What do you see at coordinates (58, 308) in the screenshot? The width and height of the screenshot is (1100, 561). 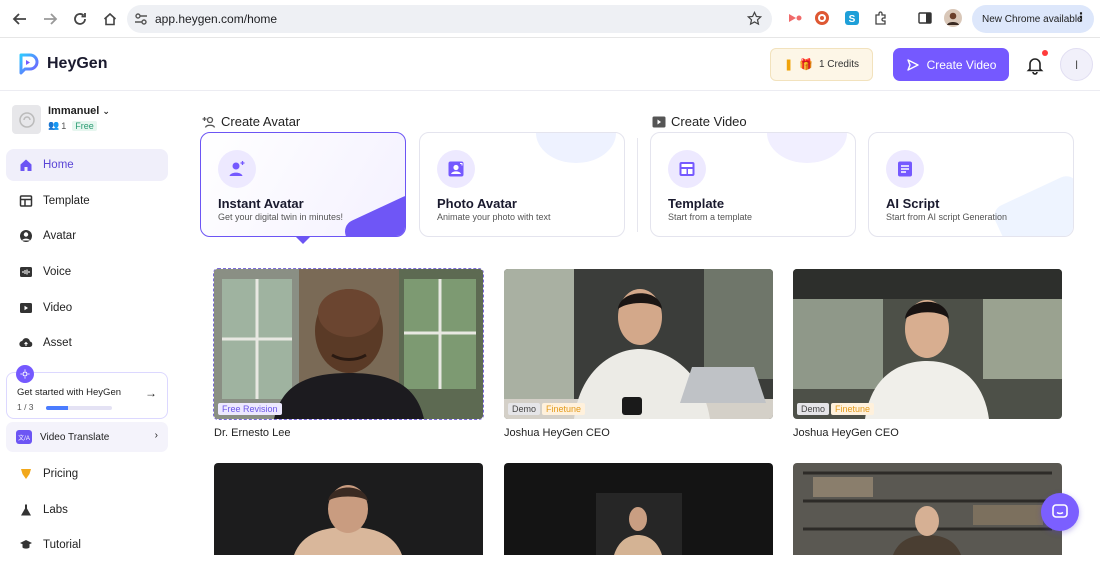 I see `sidebar-item-label: Video` at bounding box center [58, 308].